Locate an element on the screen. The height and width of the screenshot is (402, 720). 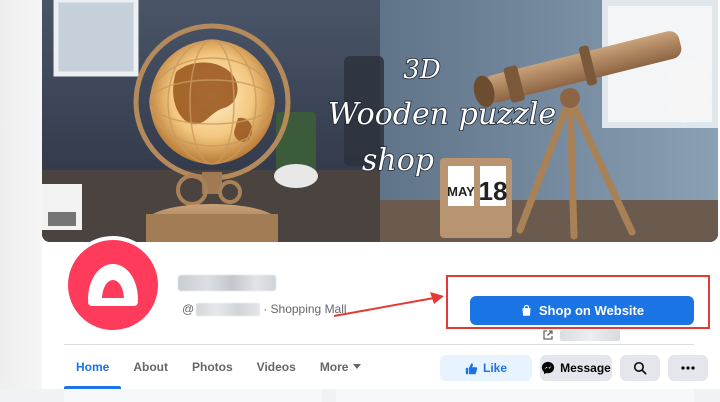
shop-on-website-button: Shop on Website is located at coordinates (582, 310).